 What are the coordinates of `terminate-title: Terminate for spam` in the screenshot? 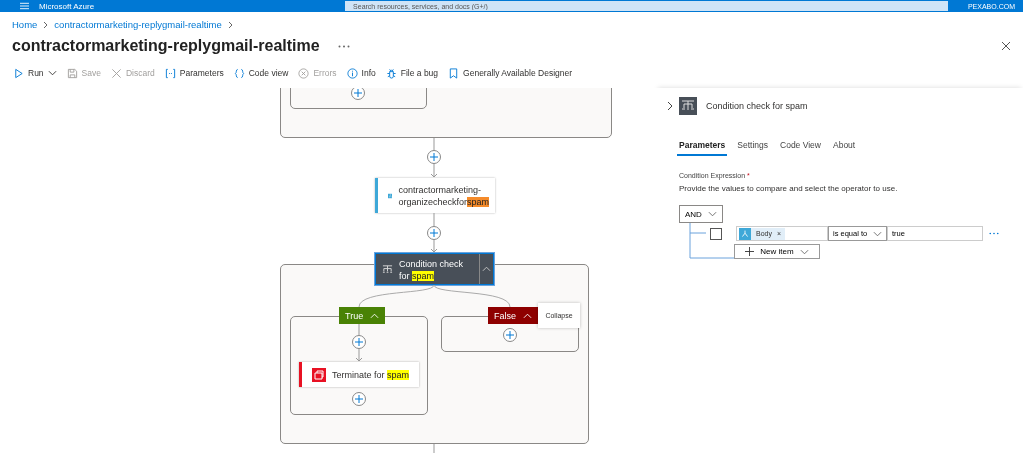 It's located at (371, 374).